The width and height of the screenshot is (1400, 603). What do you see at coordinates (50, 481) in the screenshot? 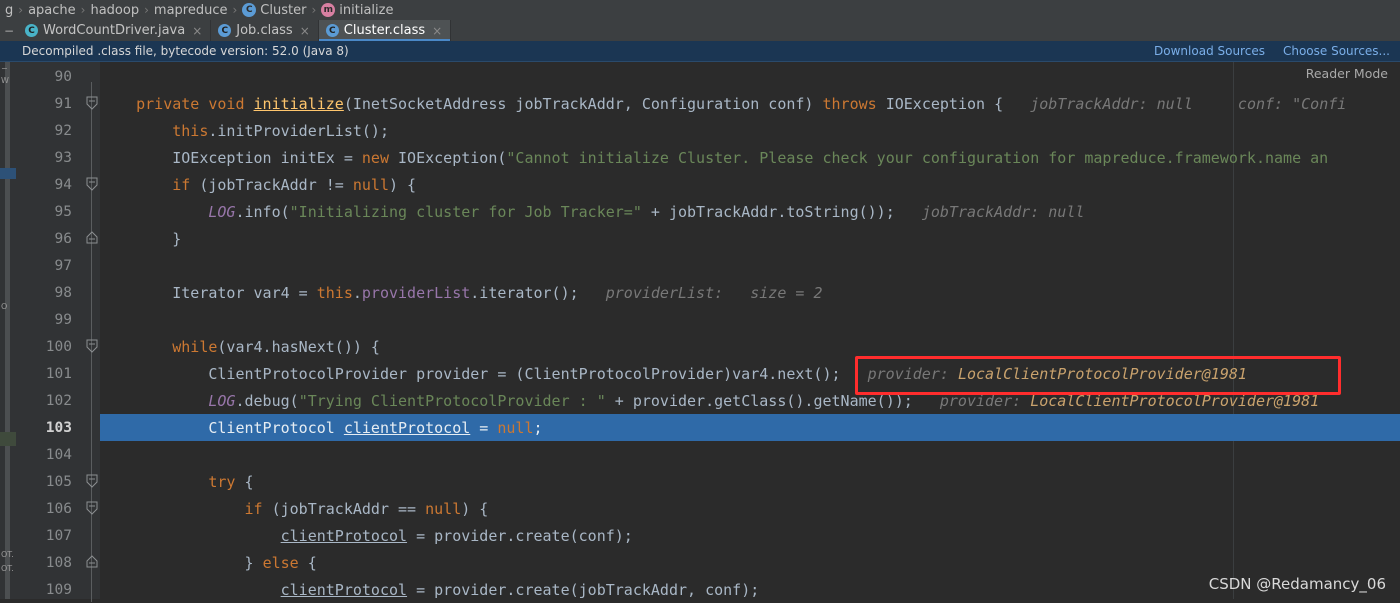
I see `line-number: 105` at bounding box center [50, 481].